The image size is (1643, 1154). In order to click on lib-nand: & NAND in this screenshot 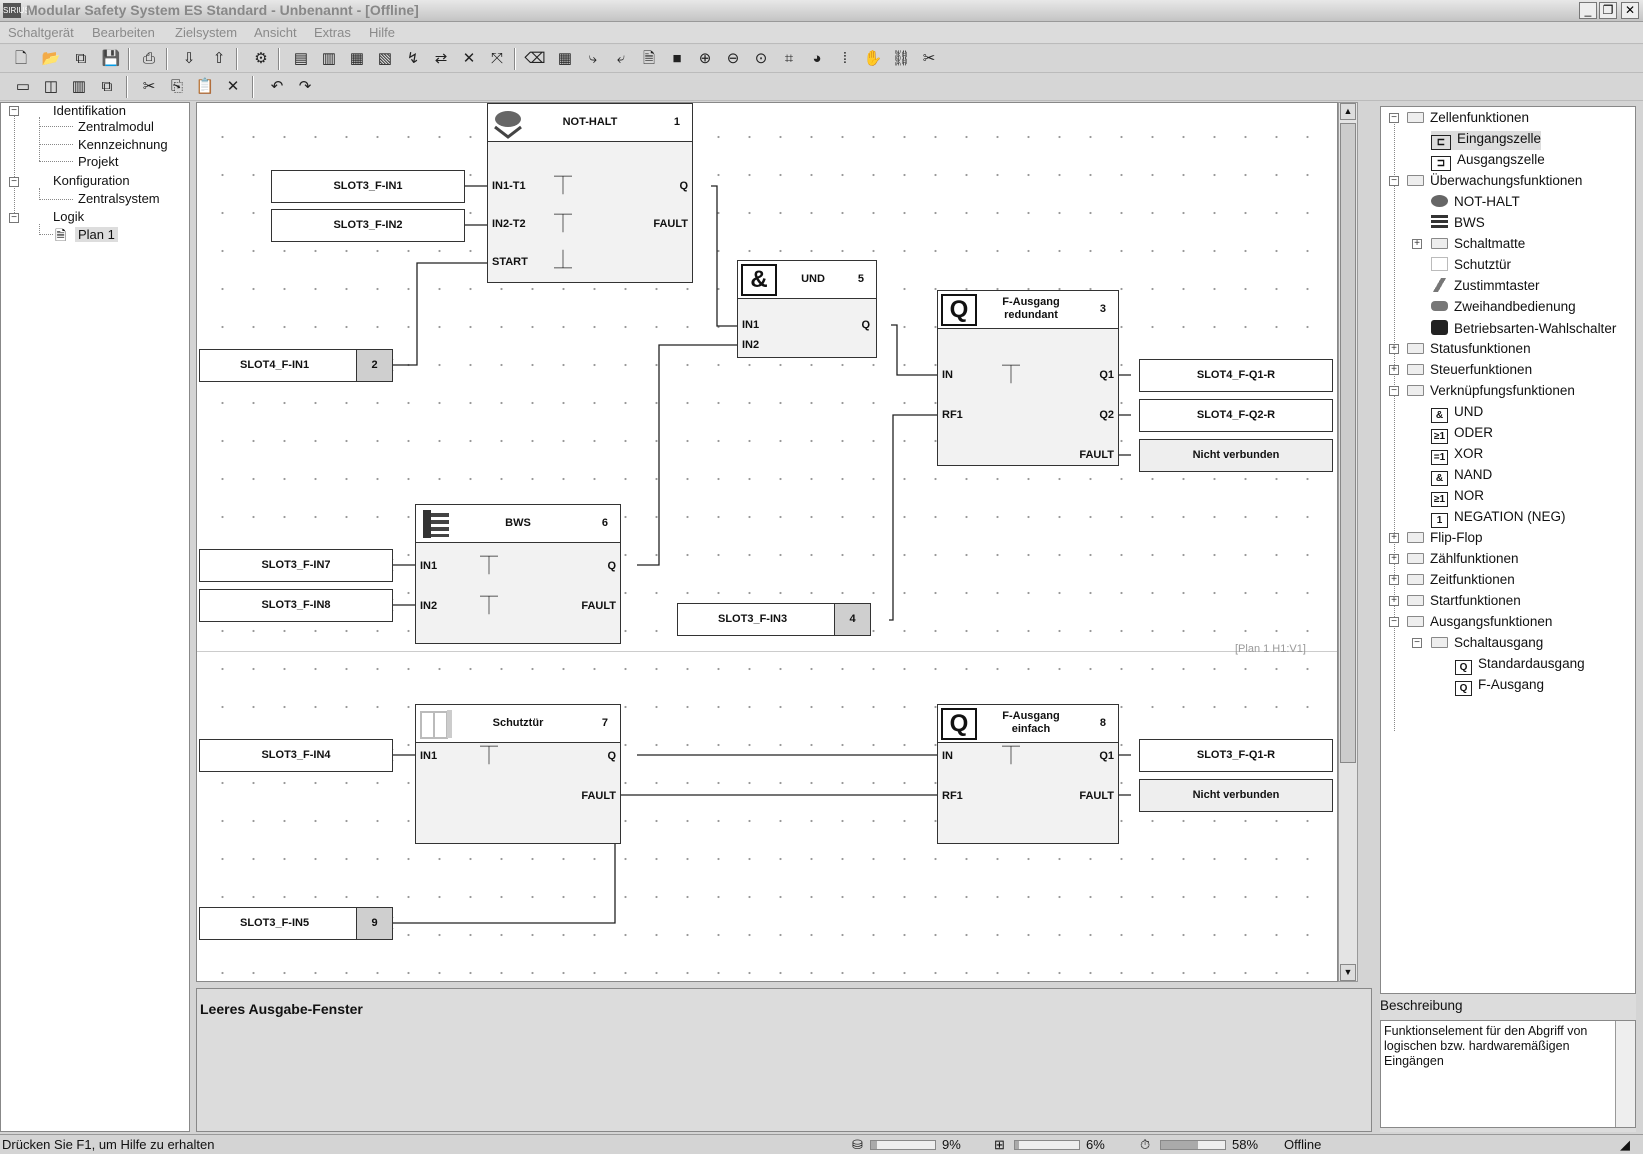, I will do `click(1461, 476)`.